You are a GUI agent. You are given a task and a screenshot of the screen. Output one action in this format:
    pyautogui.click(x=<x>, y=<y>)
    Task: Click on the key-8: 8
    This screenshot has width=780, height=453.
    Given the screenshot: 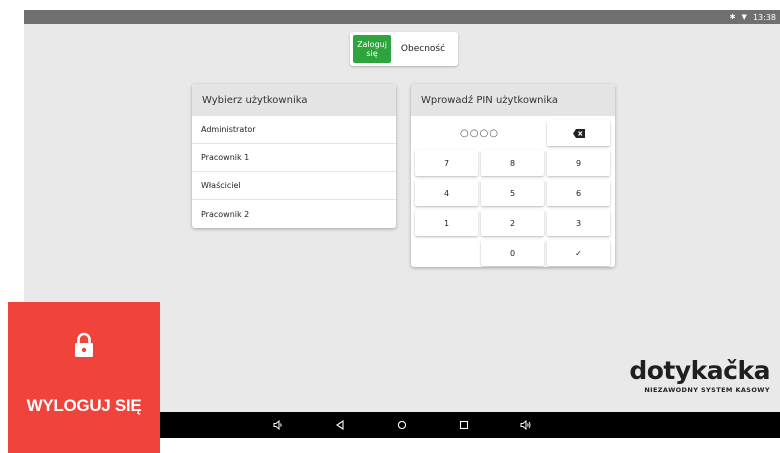 What is the action you would take?
    pyautogui.click(x=512, y=163)
    